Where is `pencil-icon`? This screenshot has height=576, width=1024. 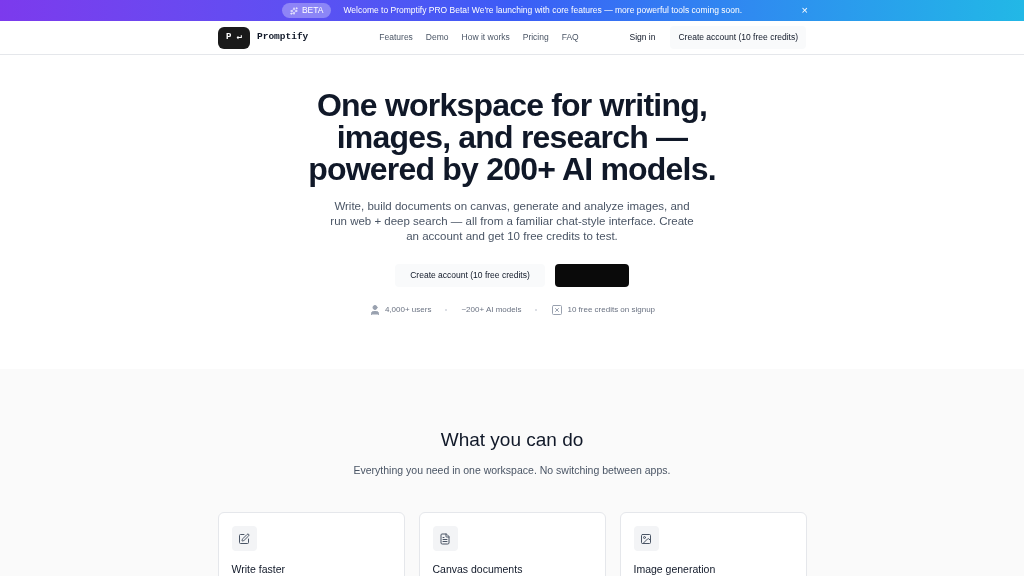
pencil-icon is located at coordinates (244, 538).